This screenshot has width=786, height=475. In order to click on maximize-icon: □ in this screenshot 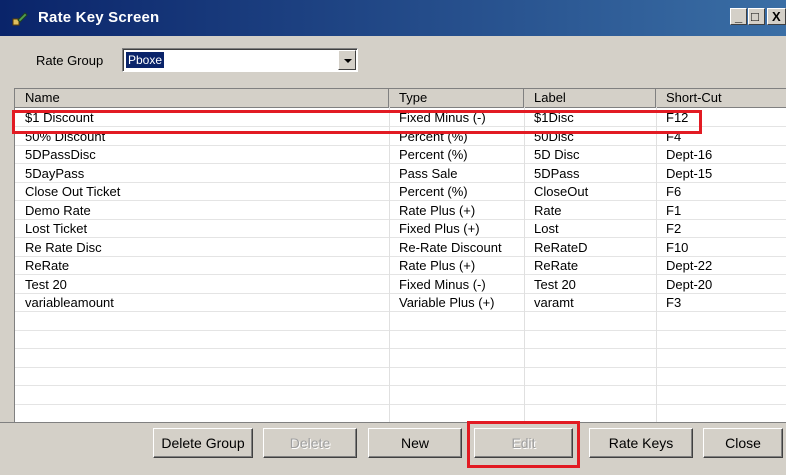, I will do `click(755, 16)`.